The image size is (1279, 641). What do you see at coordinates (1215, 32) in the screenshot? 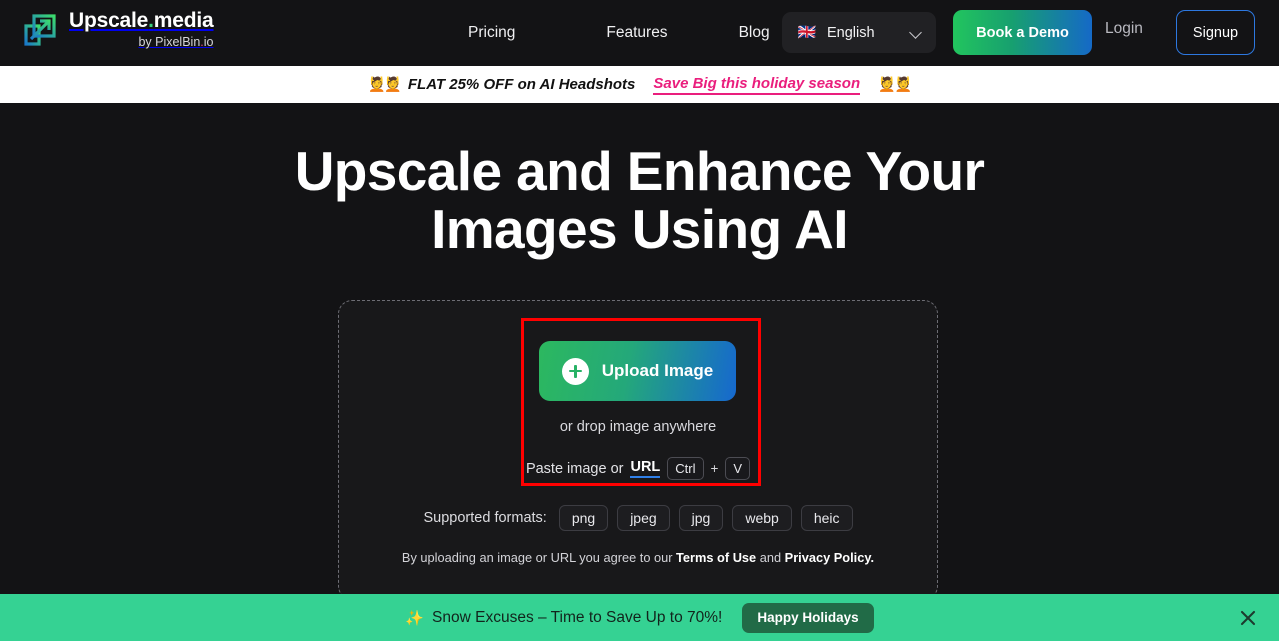
I see `signup-button: Signup` at bounding box center [1215, 32].